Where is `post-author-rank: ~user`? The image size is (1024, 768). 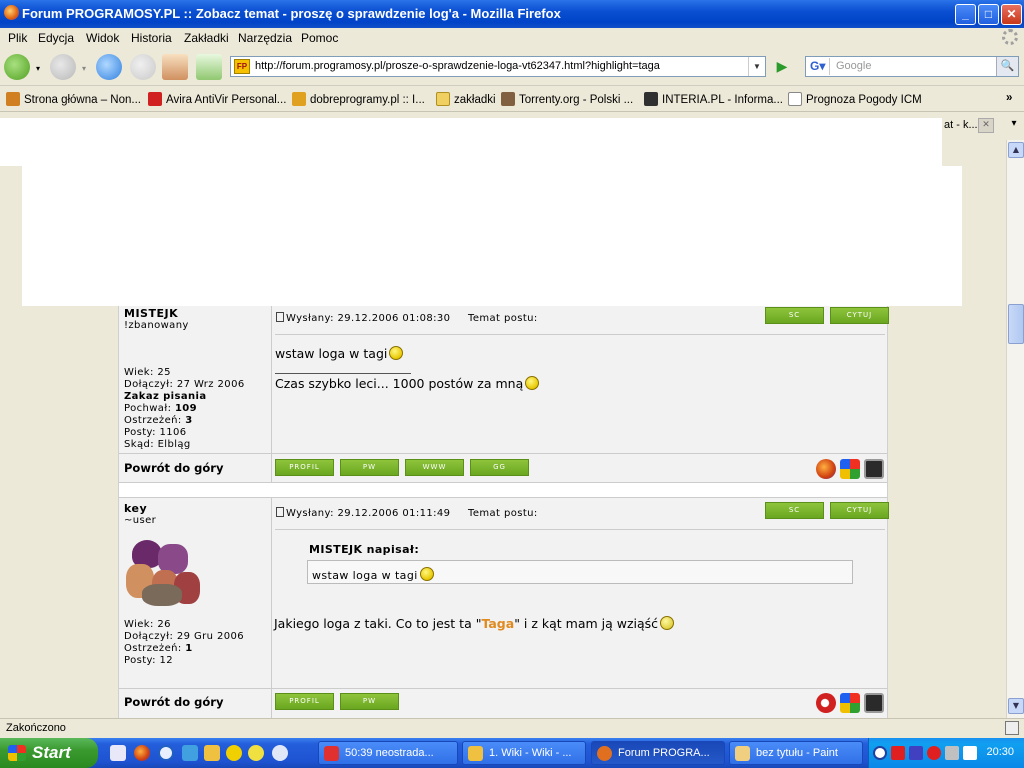 post-author-rank: ~user is located at coordinates (140, 520).